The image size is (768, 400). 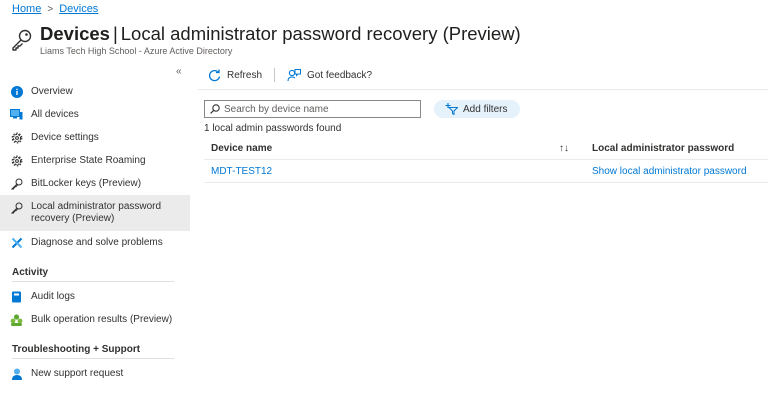 I want to click on sidebar-item-label: Device settings, so click(x=65, y=137).